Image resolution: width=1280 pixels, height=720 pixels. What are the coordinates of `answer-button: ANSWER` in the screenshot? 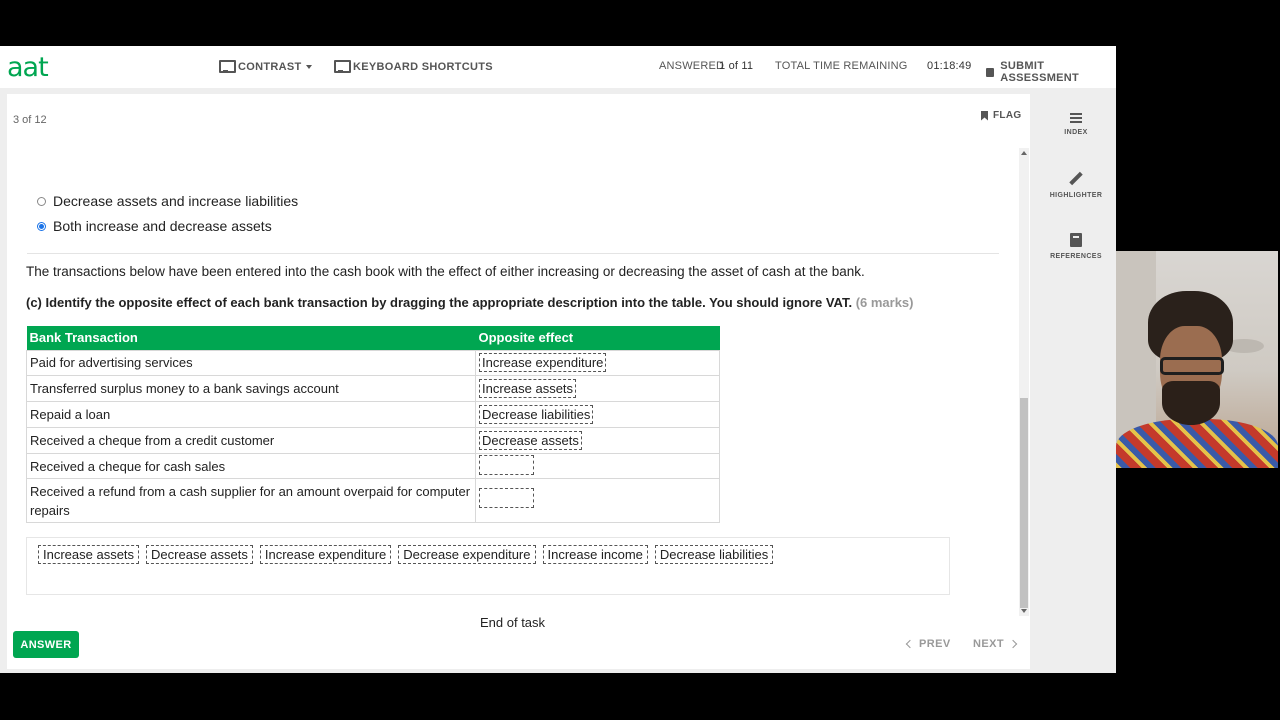 It's located at (46, 644).